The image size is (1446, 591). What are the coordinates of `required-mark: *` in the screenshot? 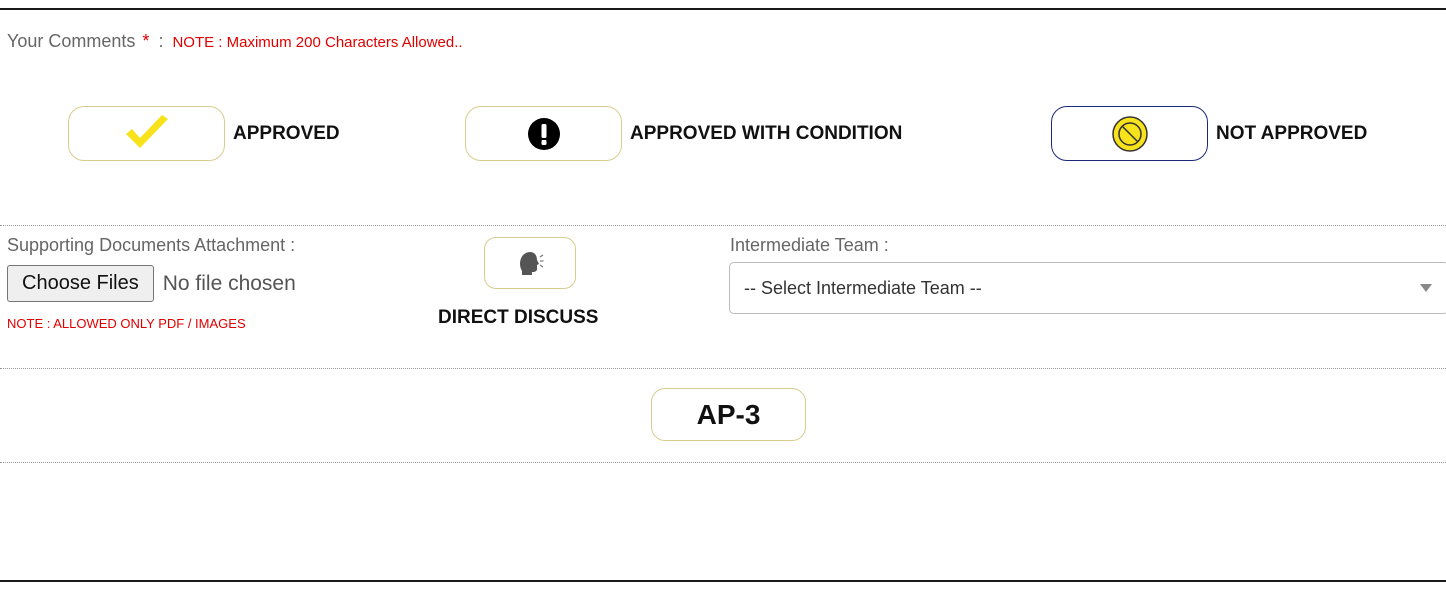 It's located at (146, 41).